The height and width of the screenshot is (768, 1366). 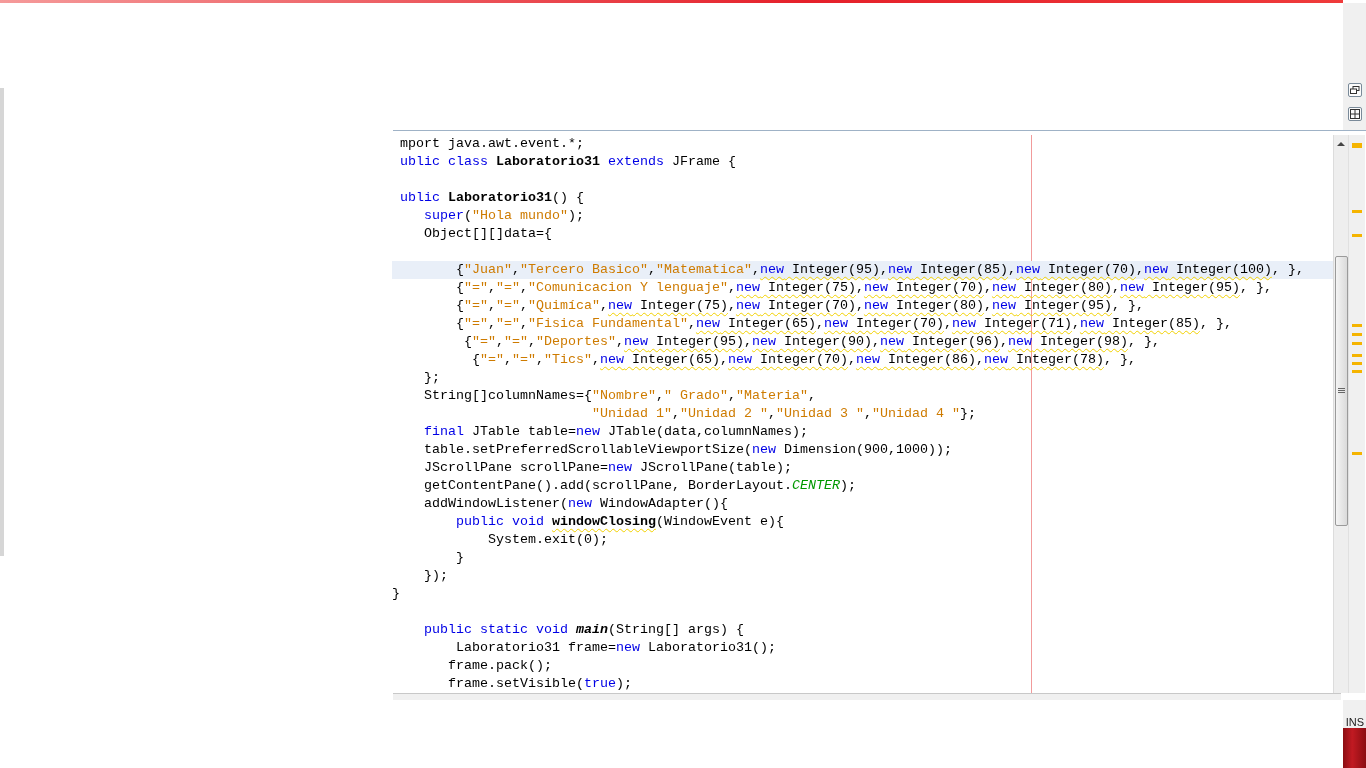 I want to click on code-line: String[]columnNames={"Nombre"," Grado","Materia",, so click(x=620, y=396).